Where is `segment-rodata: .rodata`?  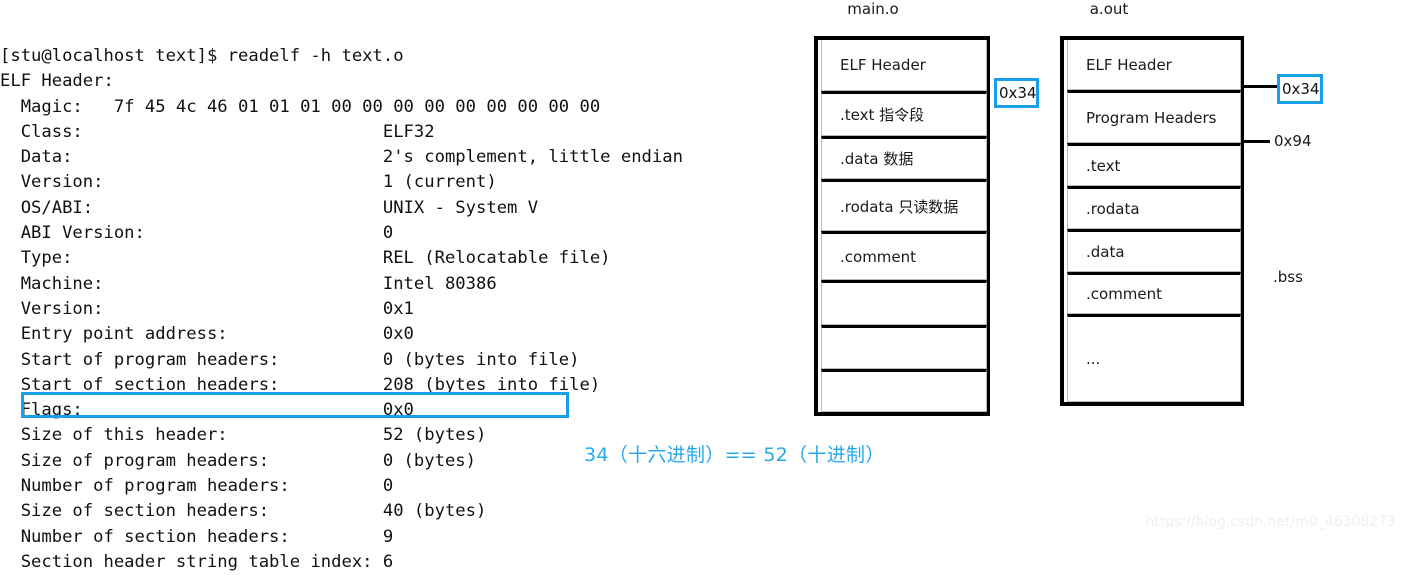
segment-rodata: .rodata is located at coordinates (1154, 207).